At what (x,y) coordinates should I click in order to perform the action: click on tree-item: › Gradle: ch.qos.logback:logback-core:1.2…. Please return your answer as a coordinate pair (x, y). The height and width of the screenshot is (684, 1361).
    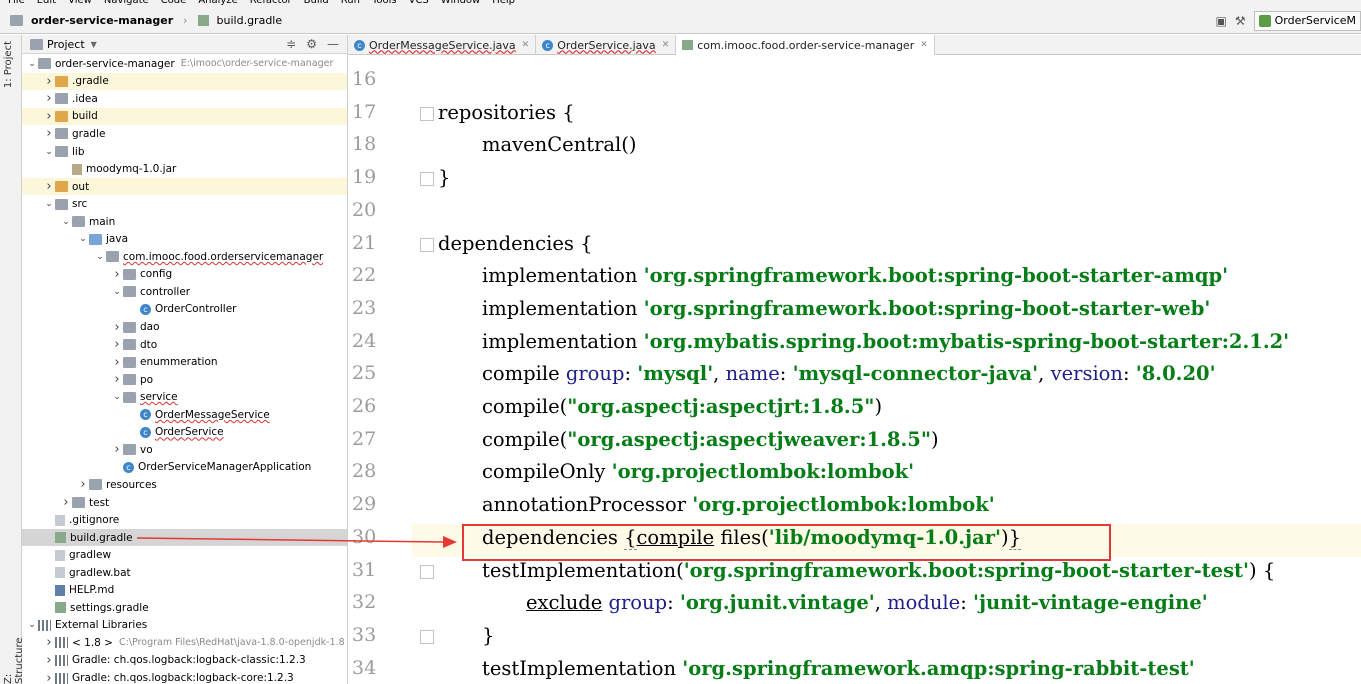
    Looking at the image, I should click on (184, 676).